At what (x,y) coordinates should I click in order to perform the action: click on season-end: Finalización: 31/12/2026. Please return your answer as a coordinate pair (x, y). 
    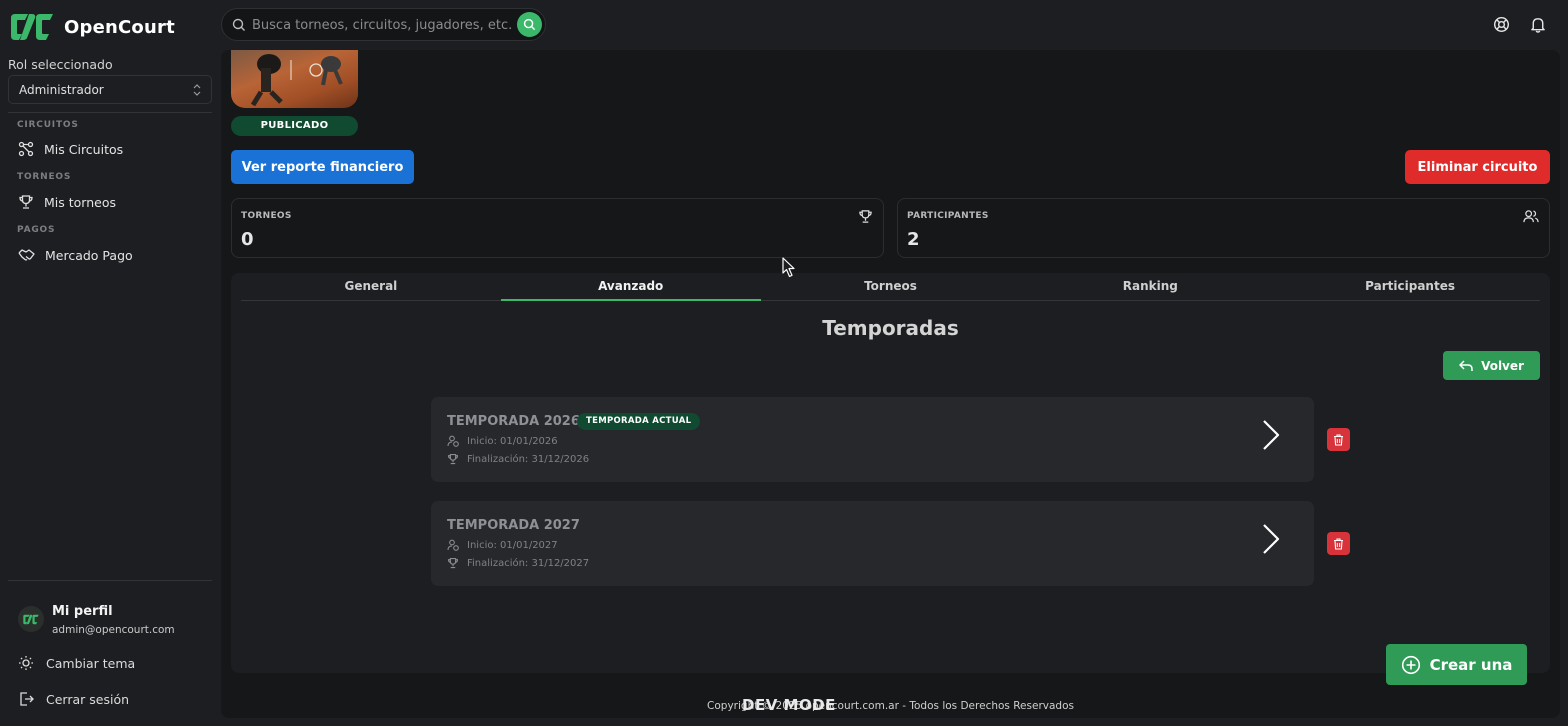
    Looking at the image, I should click on (528, 459).